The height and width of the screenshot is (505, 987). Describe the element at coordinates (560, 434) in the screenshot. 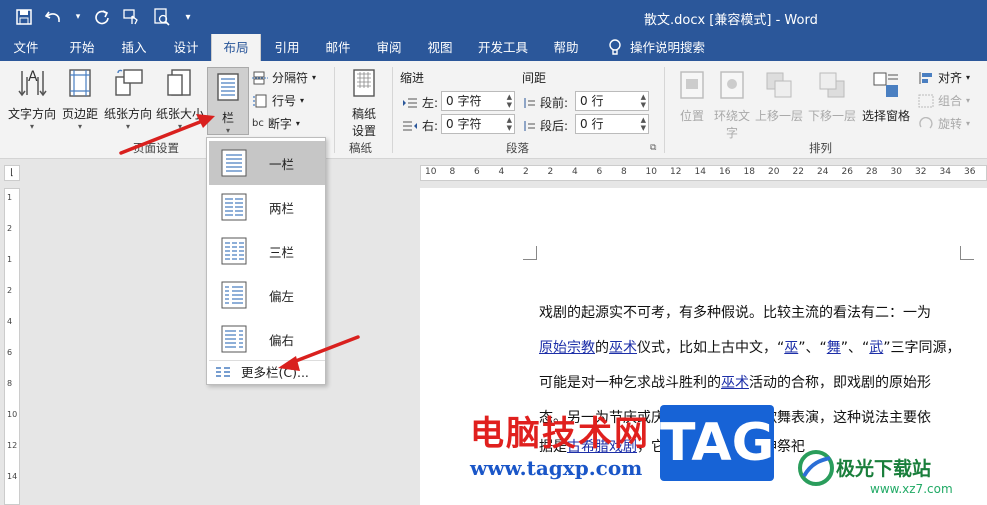

I see `watermark-brand: 电脑技术网` at that location.